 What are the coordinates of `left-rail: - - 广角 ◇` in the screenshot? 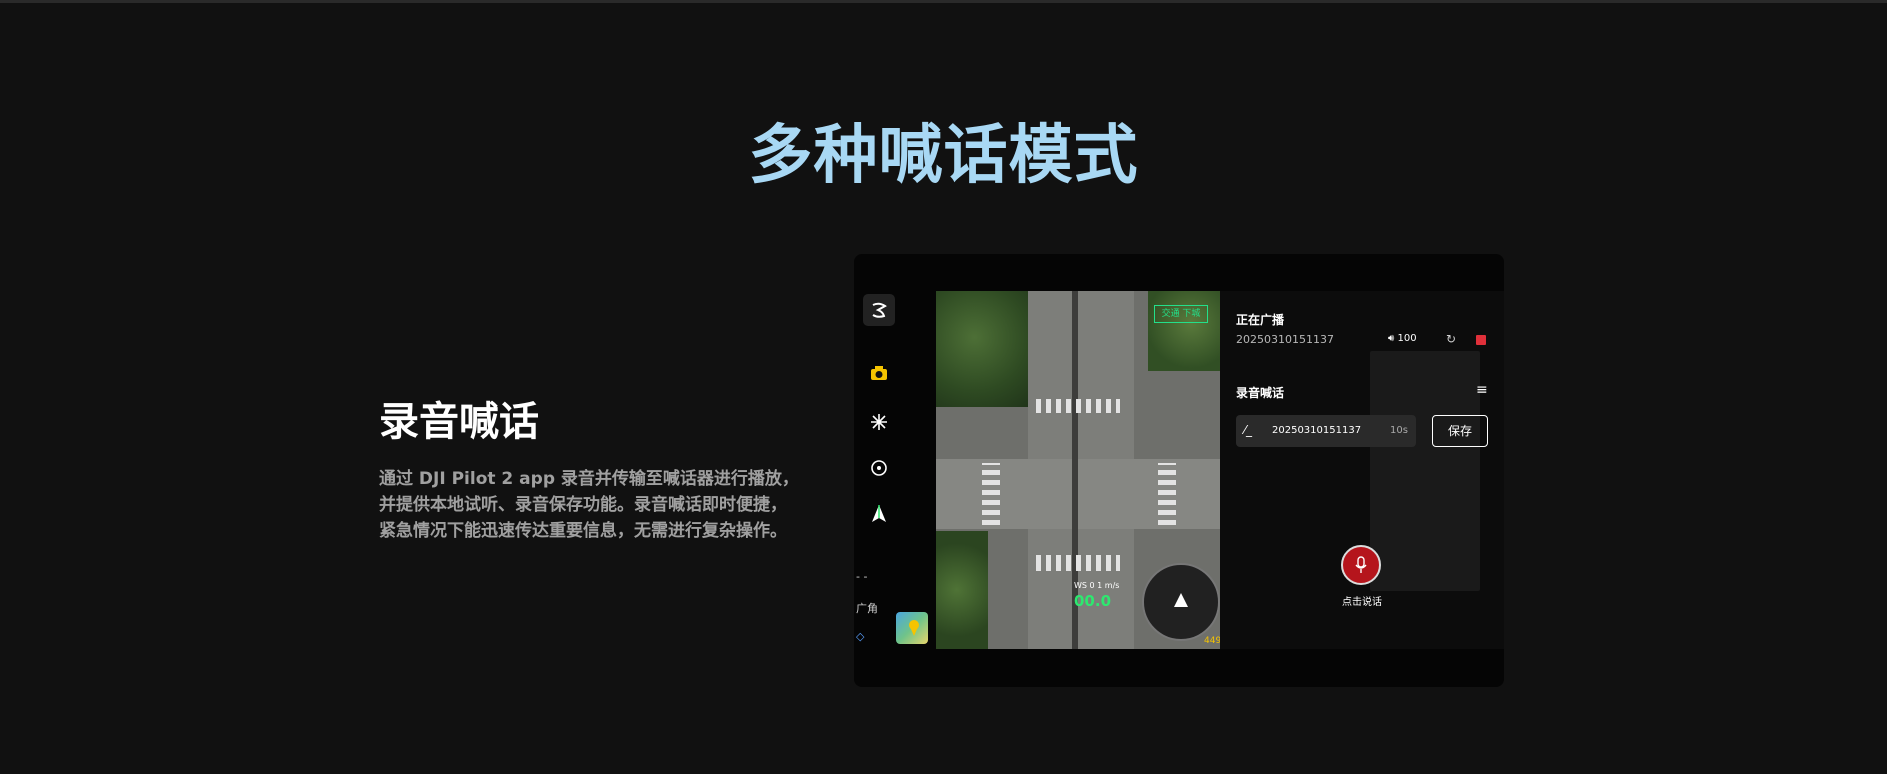 It's located at (894, 470).